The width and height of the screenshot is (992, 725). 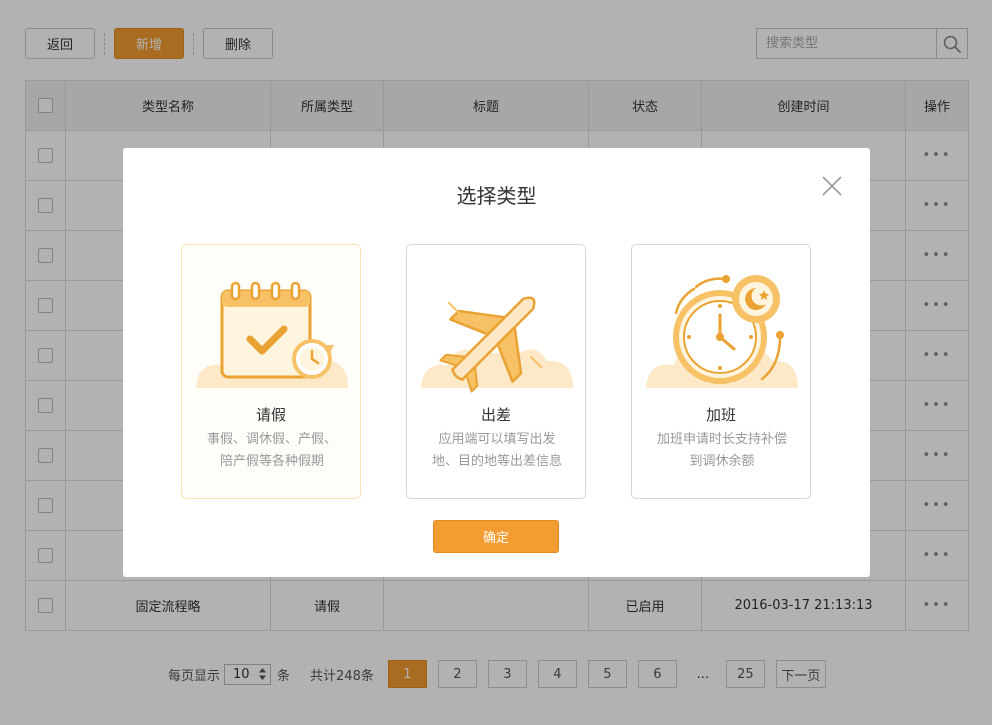 What do you see at coordinates (496, 196) in the screenshot?
I see `modal-title: 选择类型` at bounding box center [496, 196].